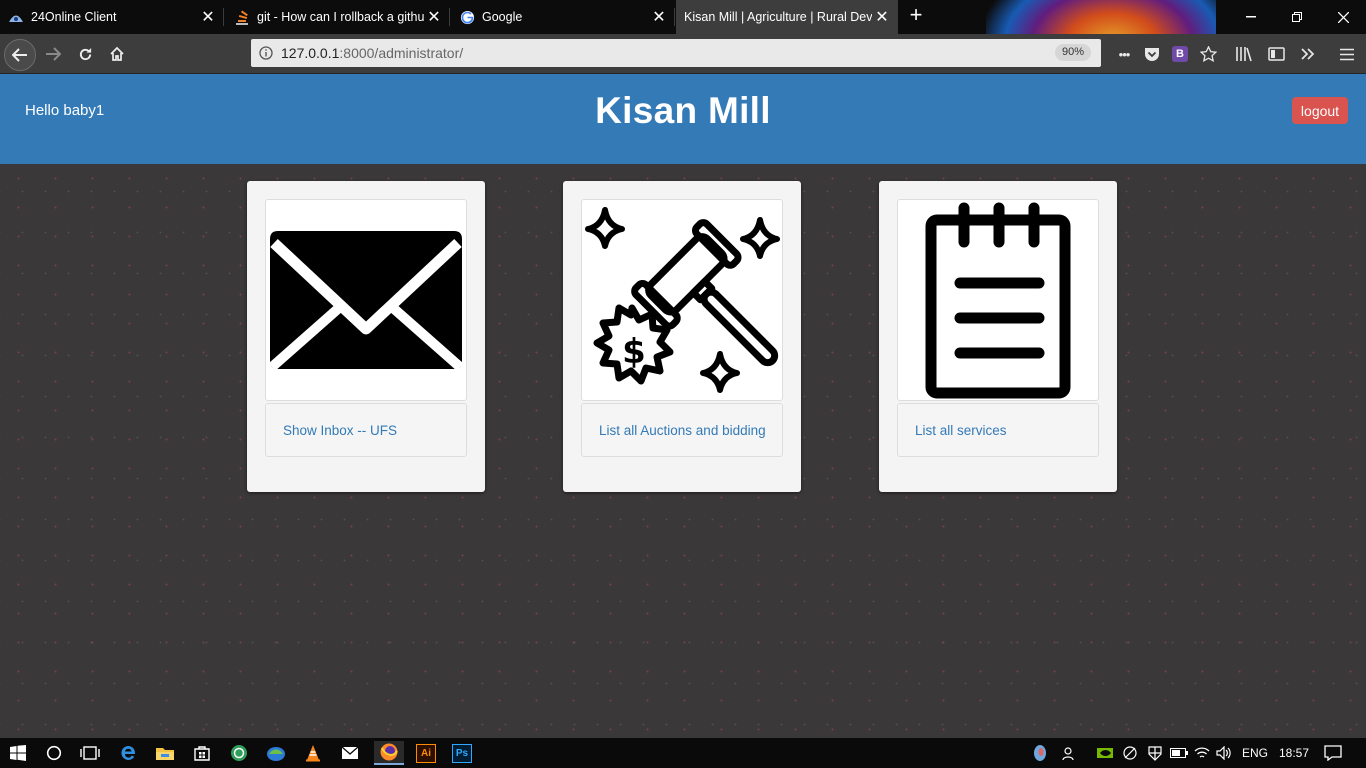 The width and height of the screenshot is (1366, 768). I want to click on photoshop-label: Ps, so click(462, 753).